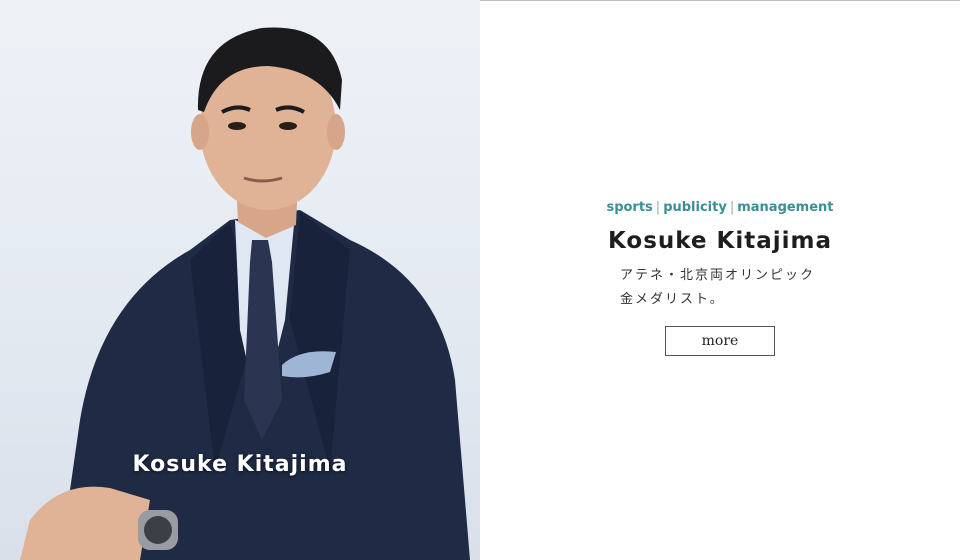 The height and width of the screenshot is (560, 960). What do you see at coordinates (720, 241) in the screenshot?
I see `profile-name: Kosuke Kitajima` at bounding box center [720, 241].